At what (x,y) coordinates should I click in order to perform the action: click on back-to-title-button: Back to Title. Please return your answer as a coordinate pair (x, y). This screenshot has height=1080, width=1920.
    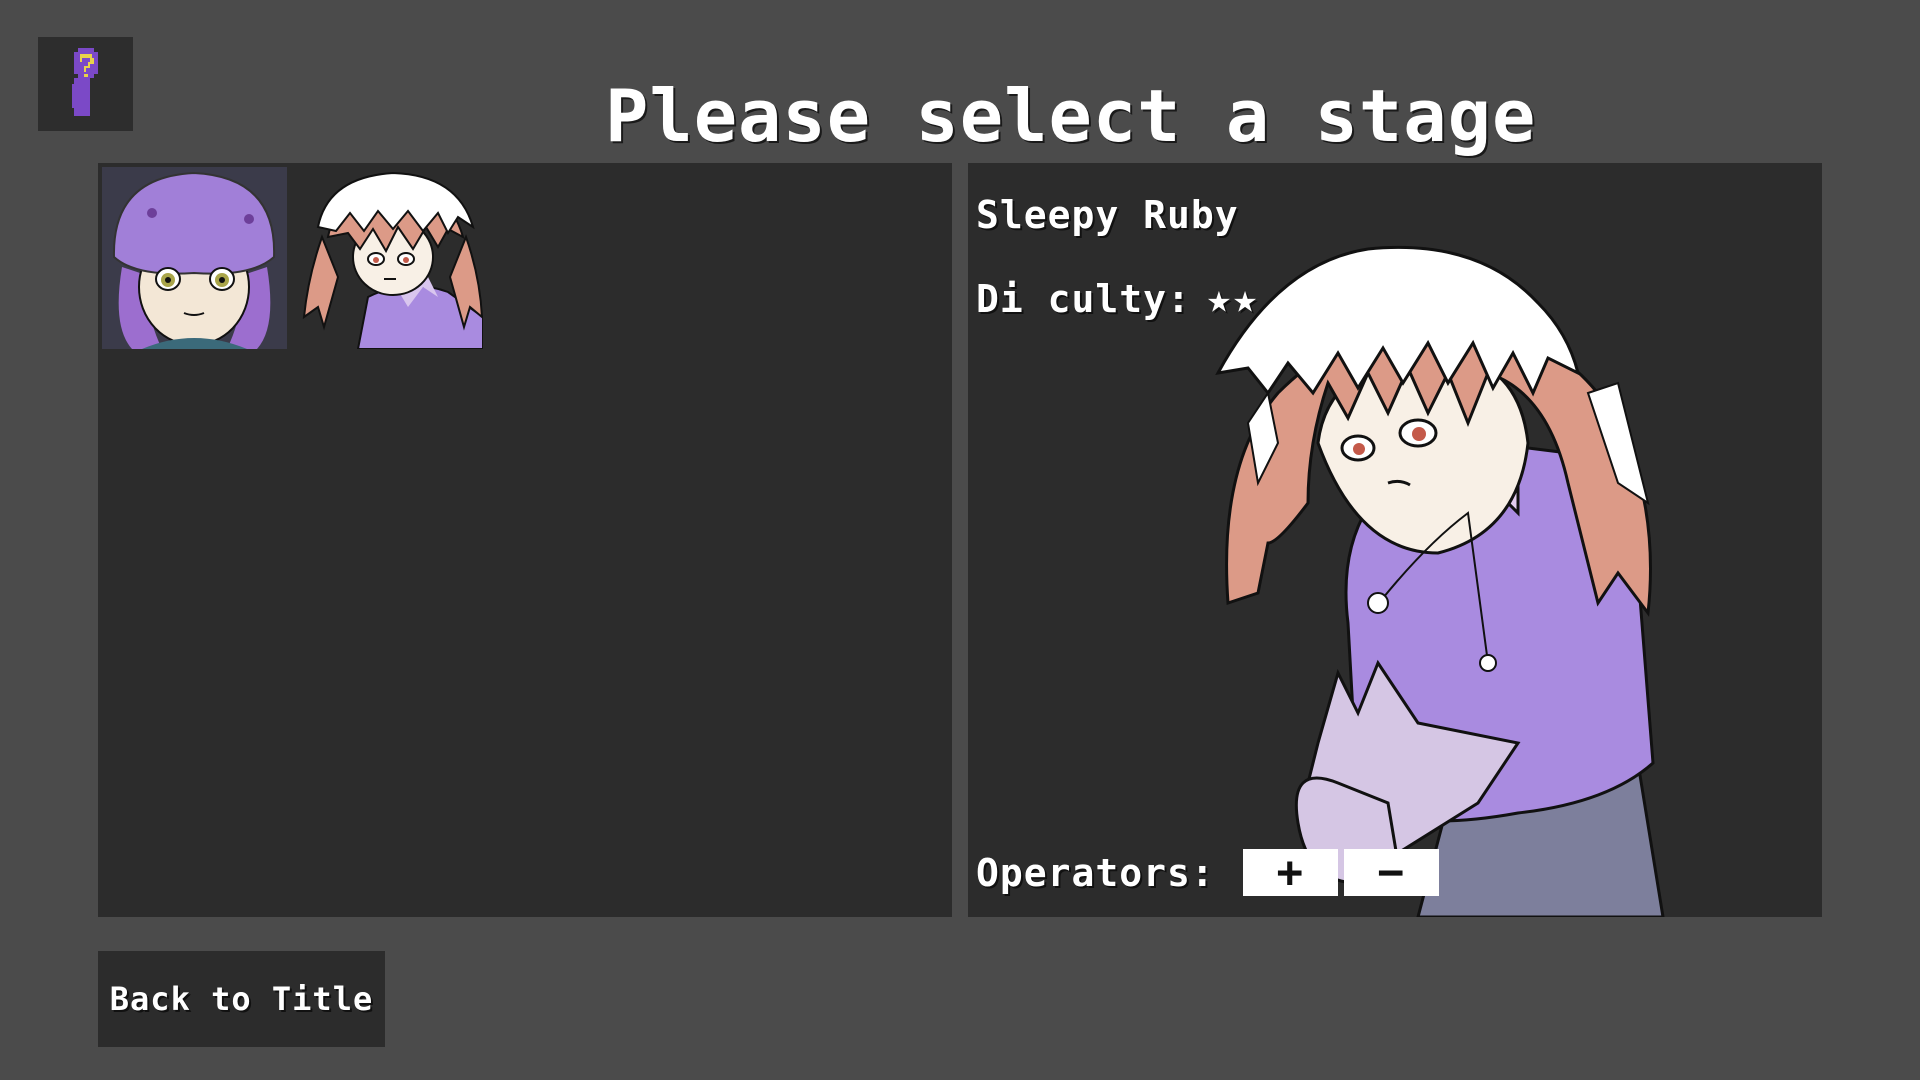
    Looking at the image, I should click on (241, 999).